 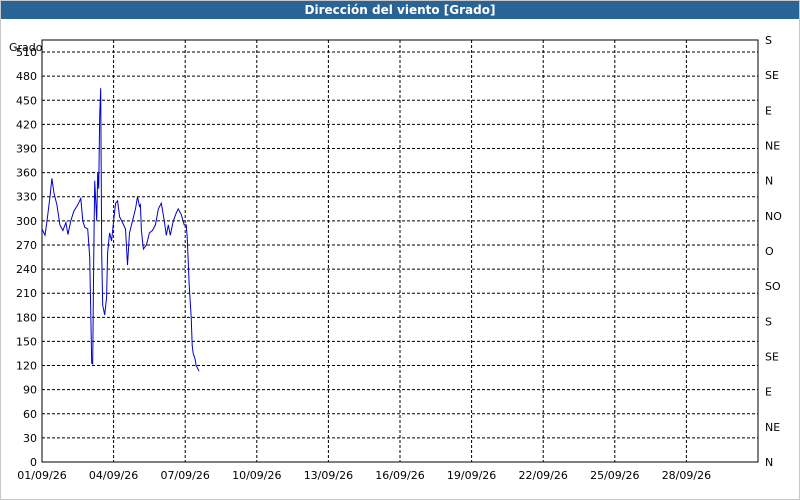 I want to click on x-tick-label: 16/09/26, so click(x=399, y=475).